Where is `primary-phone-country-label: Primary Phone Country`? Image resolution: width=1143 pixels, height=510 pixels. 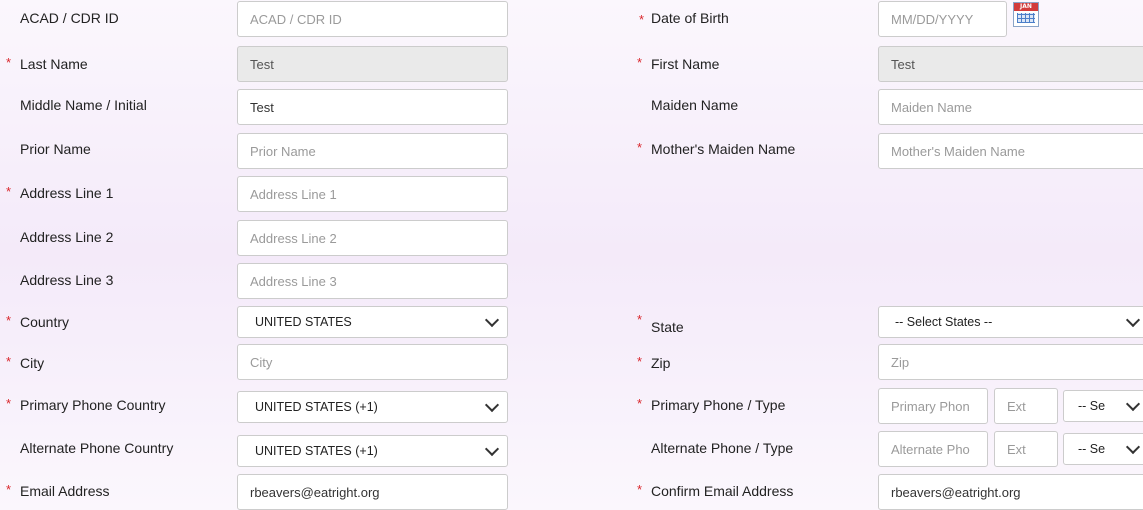 primary-phone-country-label: Primary Phone Country is located at coordinates (93, 405).